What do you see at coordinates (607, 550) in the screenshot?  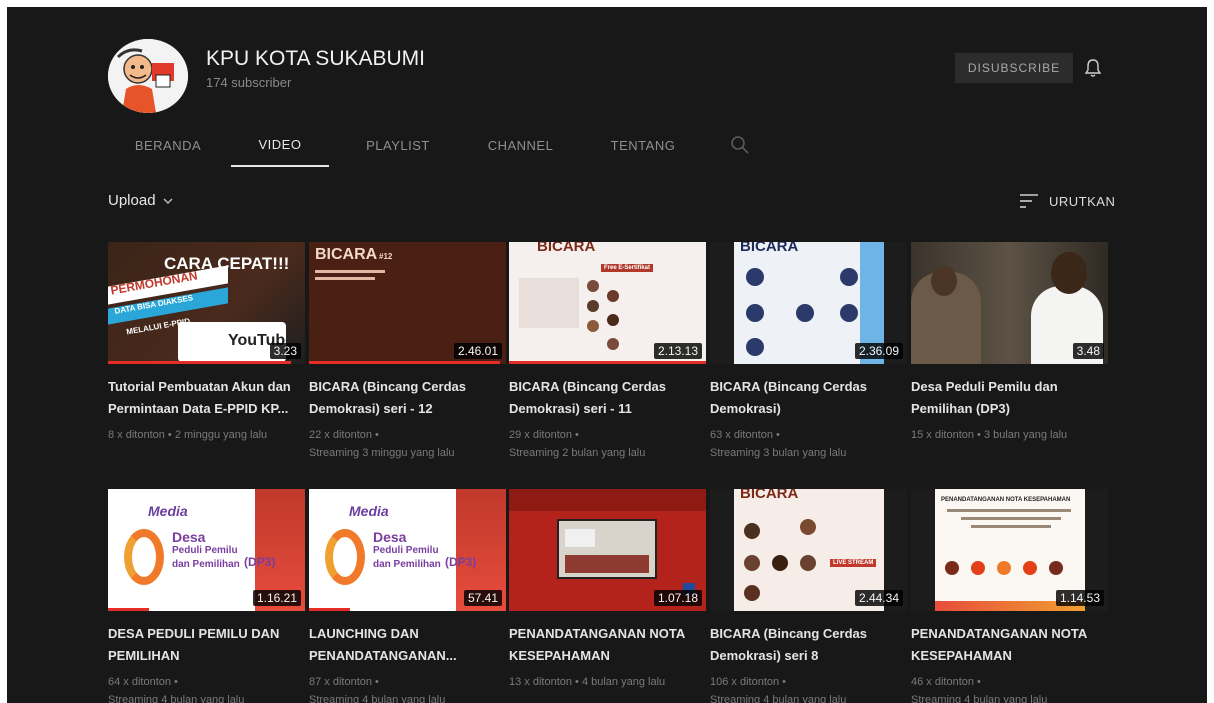 I see `video-thumbnail: 1.07.18` at bounding box center [607, 550].